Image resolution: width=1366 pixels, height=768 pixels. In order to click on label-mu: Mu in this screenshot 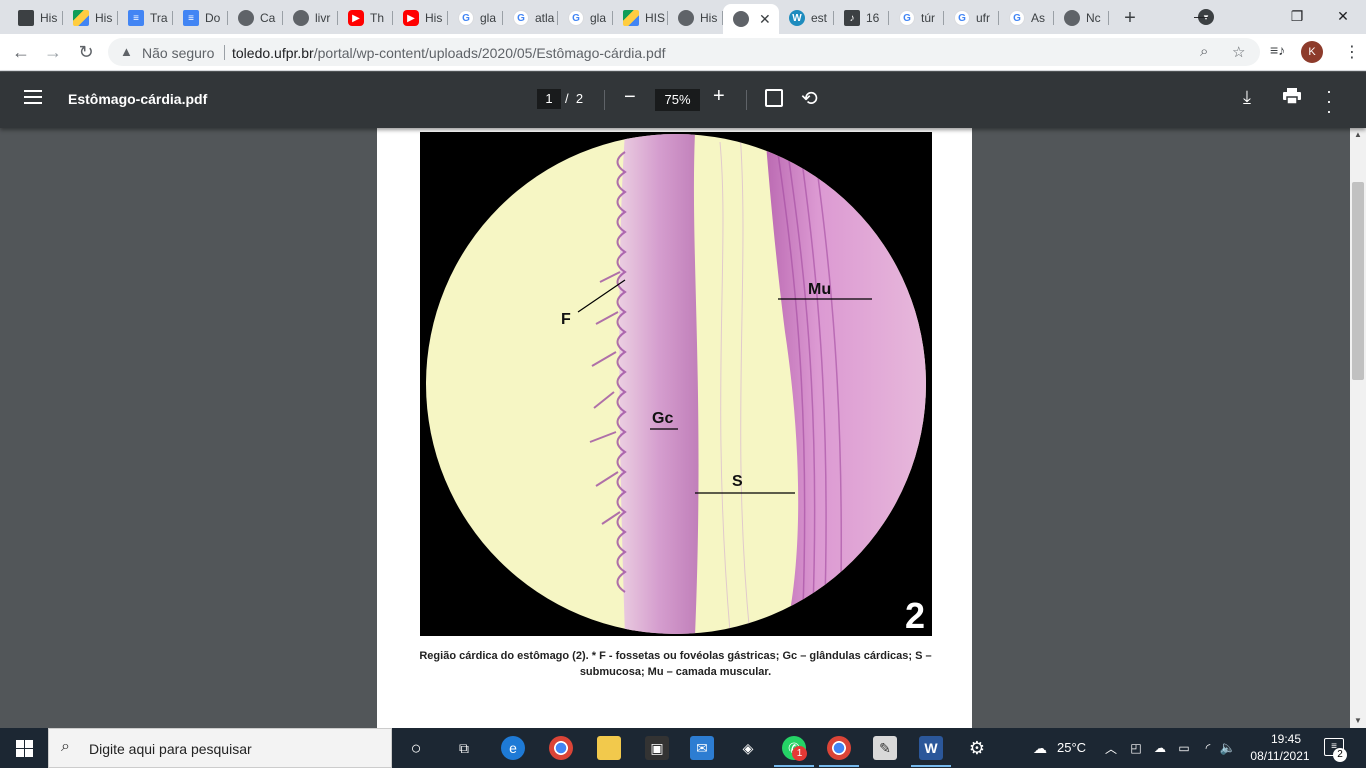, I will do `click(819, 289)`.